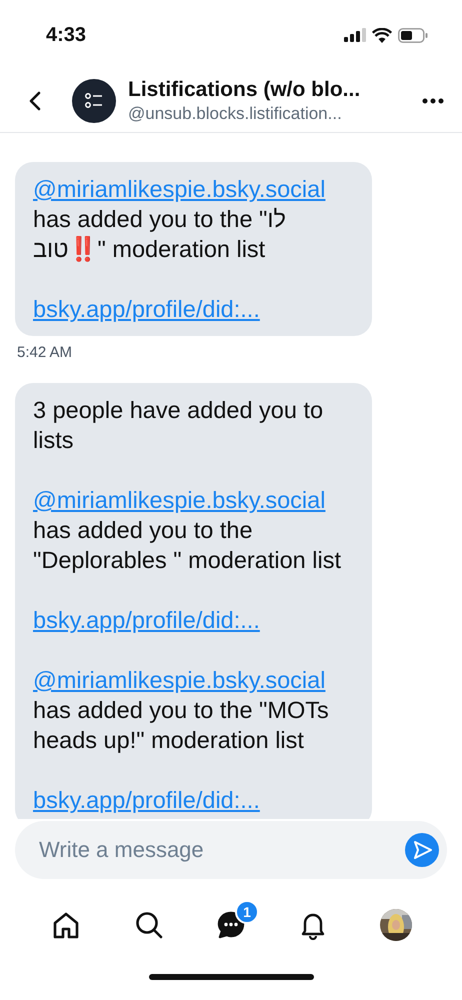 The height and width of the screenshot is (1000, 462). Describe the element at coordinates (355, 35) in the screenshot. I see `signal-icon` at that location.